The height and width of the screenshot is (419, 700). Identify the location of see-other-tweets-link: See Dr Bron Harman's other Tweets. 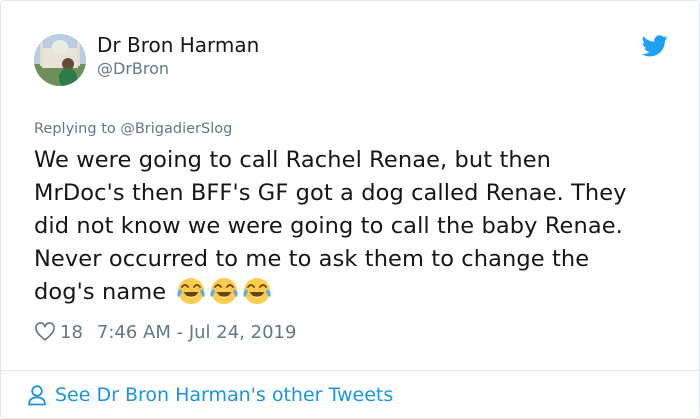
(210, 395).